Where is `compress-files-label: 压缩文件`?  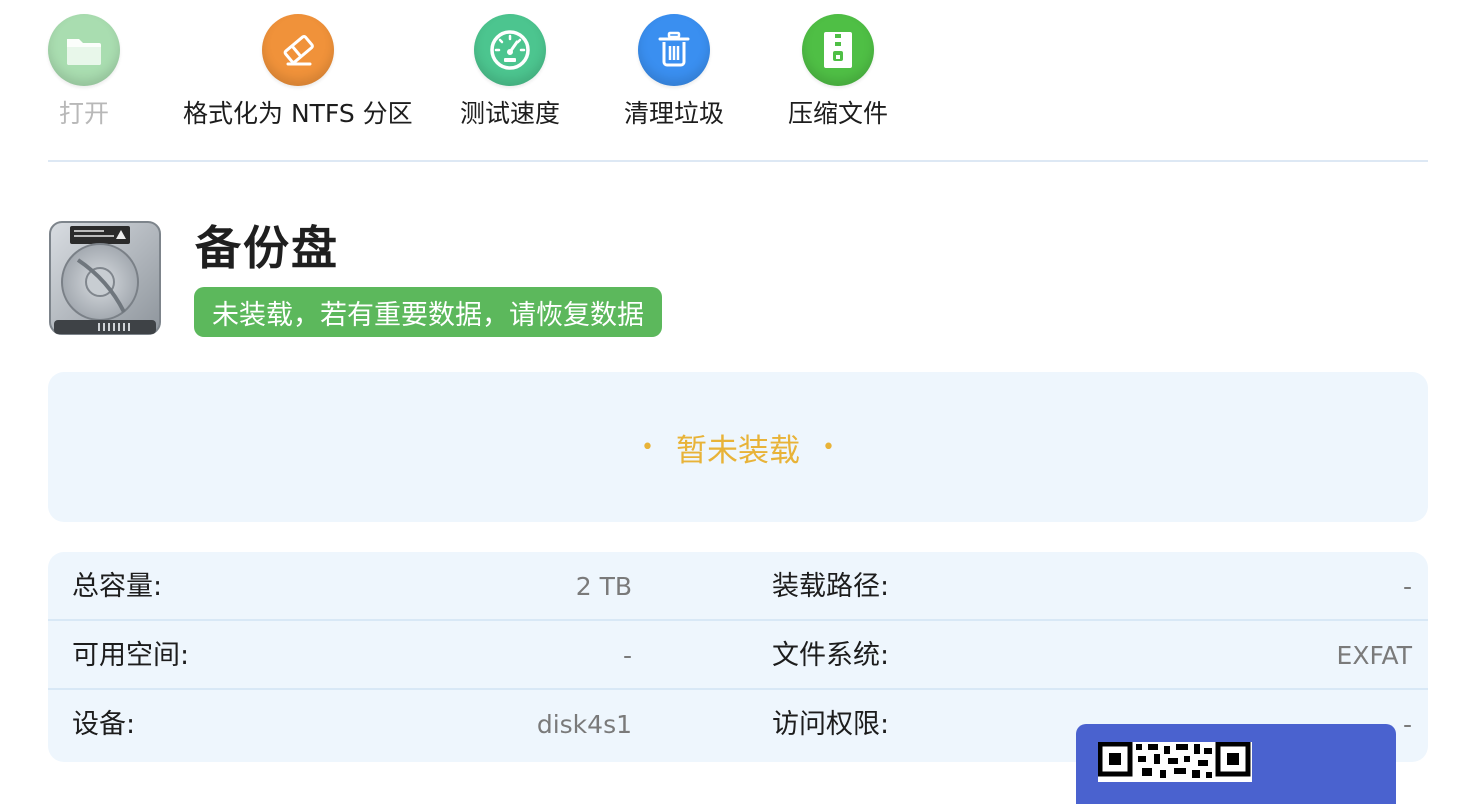
compress-files-label: 压缩文件 is located at coordinates (838, 113).